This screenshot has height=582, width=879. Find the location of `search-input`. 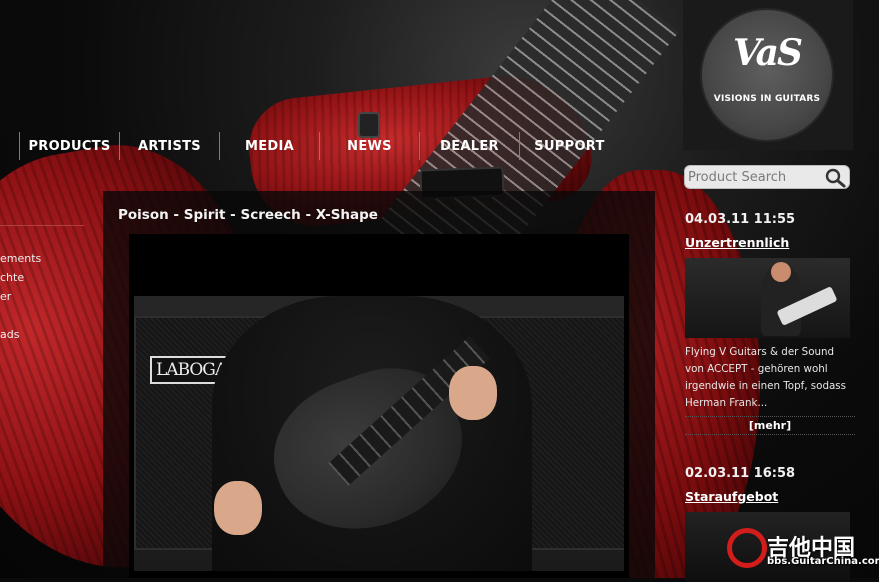

search-input is located at coordinates (752, 177).